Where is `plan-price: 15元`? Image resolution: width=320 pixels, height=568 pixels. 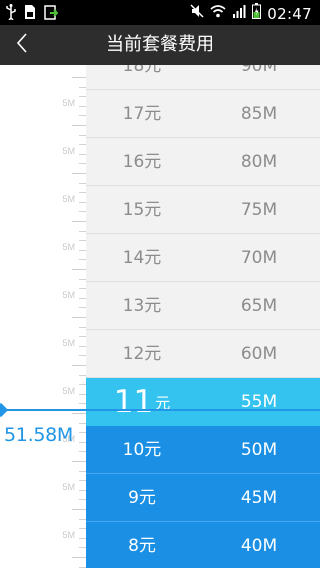 plan-price: 15元 is located at coordinates (142, 210).